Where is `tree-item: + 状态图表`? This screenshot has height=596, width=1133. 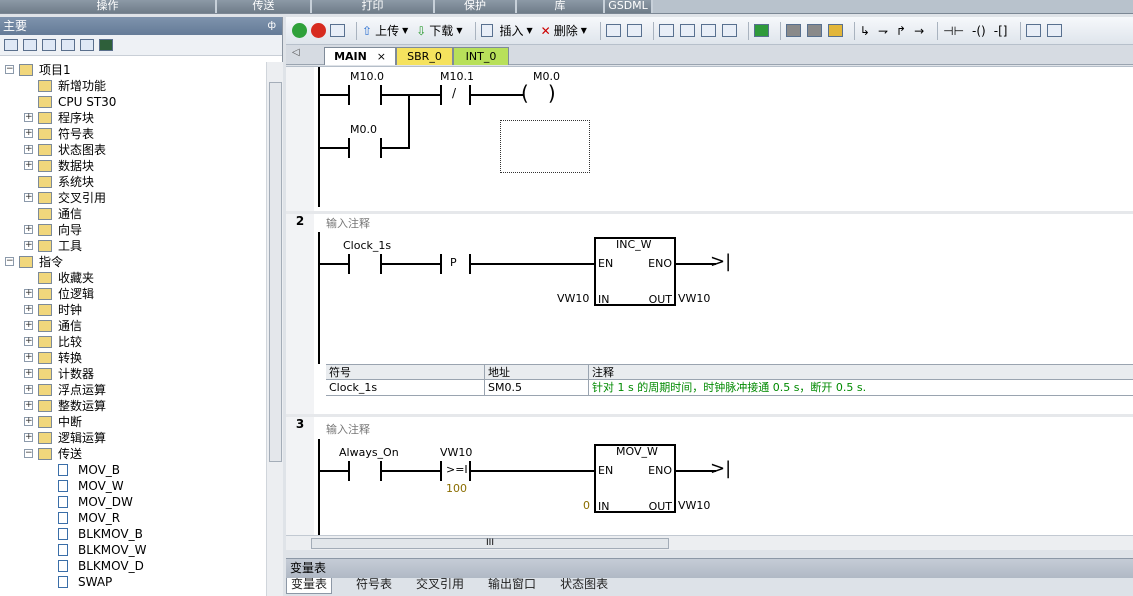 tree-item: + 状态图表 is located at coordinates (133, 150).